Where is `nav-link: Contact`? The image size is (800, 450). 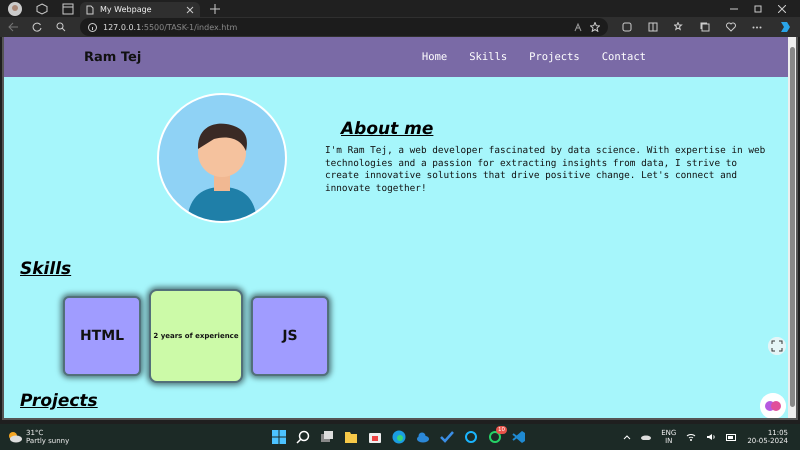
nav-link: Contact is located at coordinates (624, 57).